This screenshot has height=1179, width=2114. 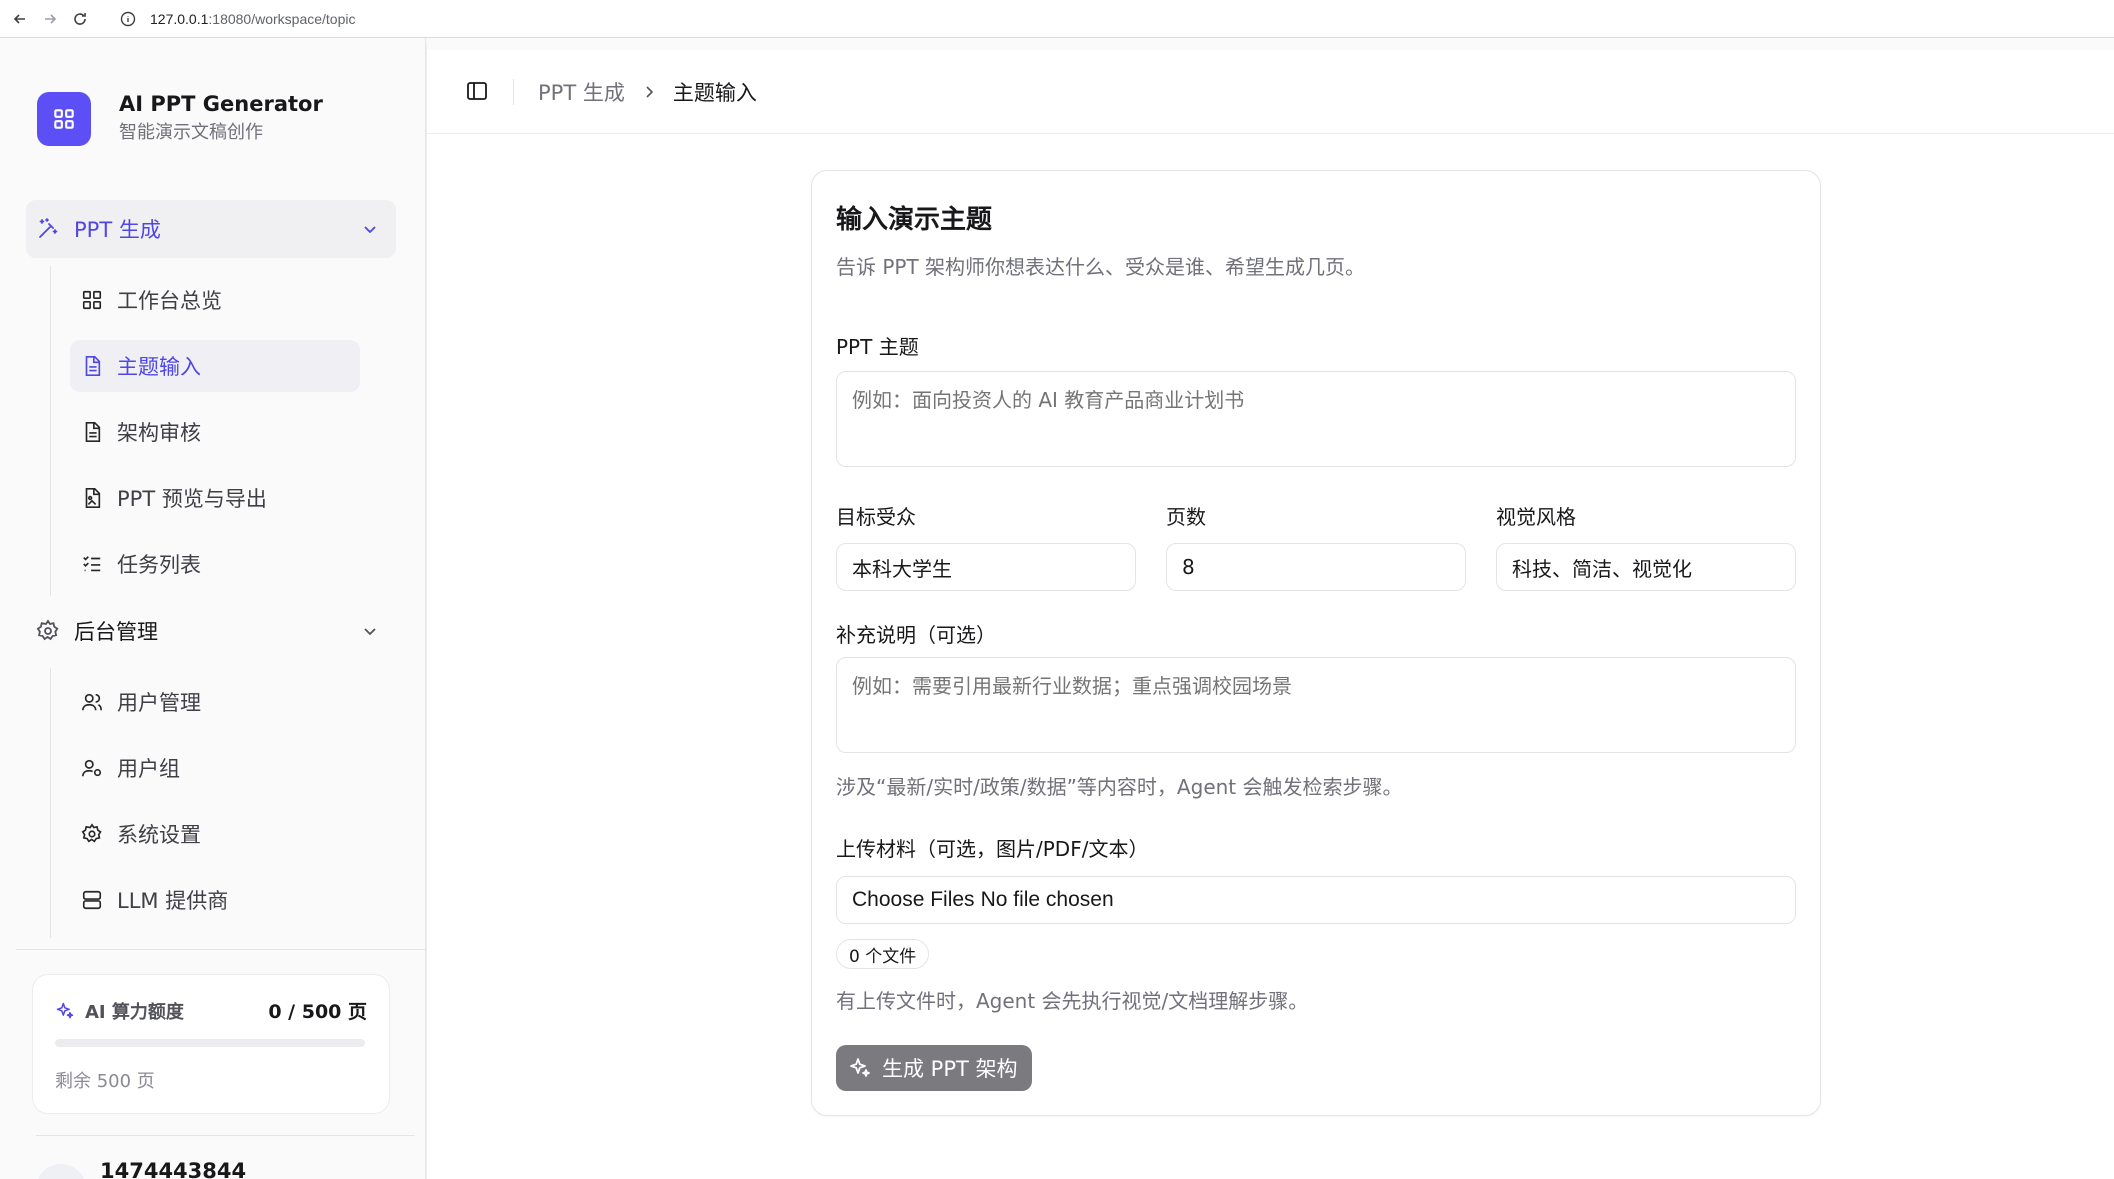 I want to click on sidebar-item-label: 架构审核, so click(x=159, y=433).